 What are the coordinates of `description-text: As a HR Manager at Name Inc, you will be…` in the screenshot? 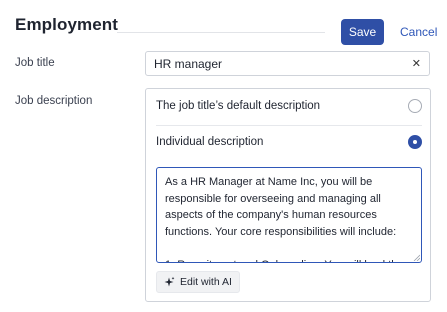 It's located at (284, 219).